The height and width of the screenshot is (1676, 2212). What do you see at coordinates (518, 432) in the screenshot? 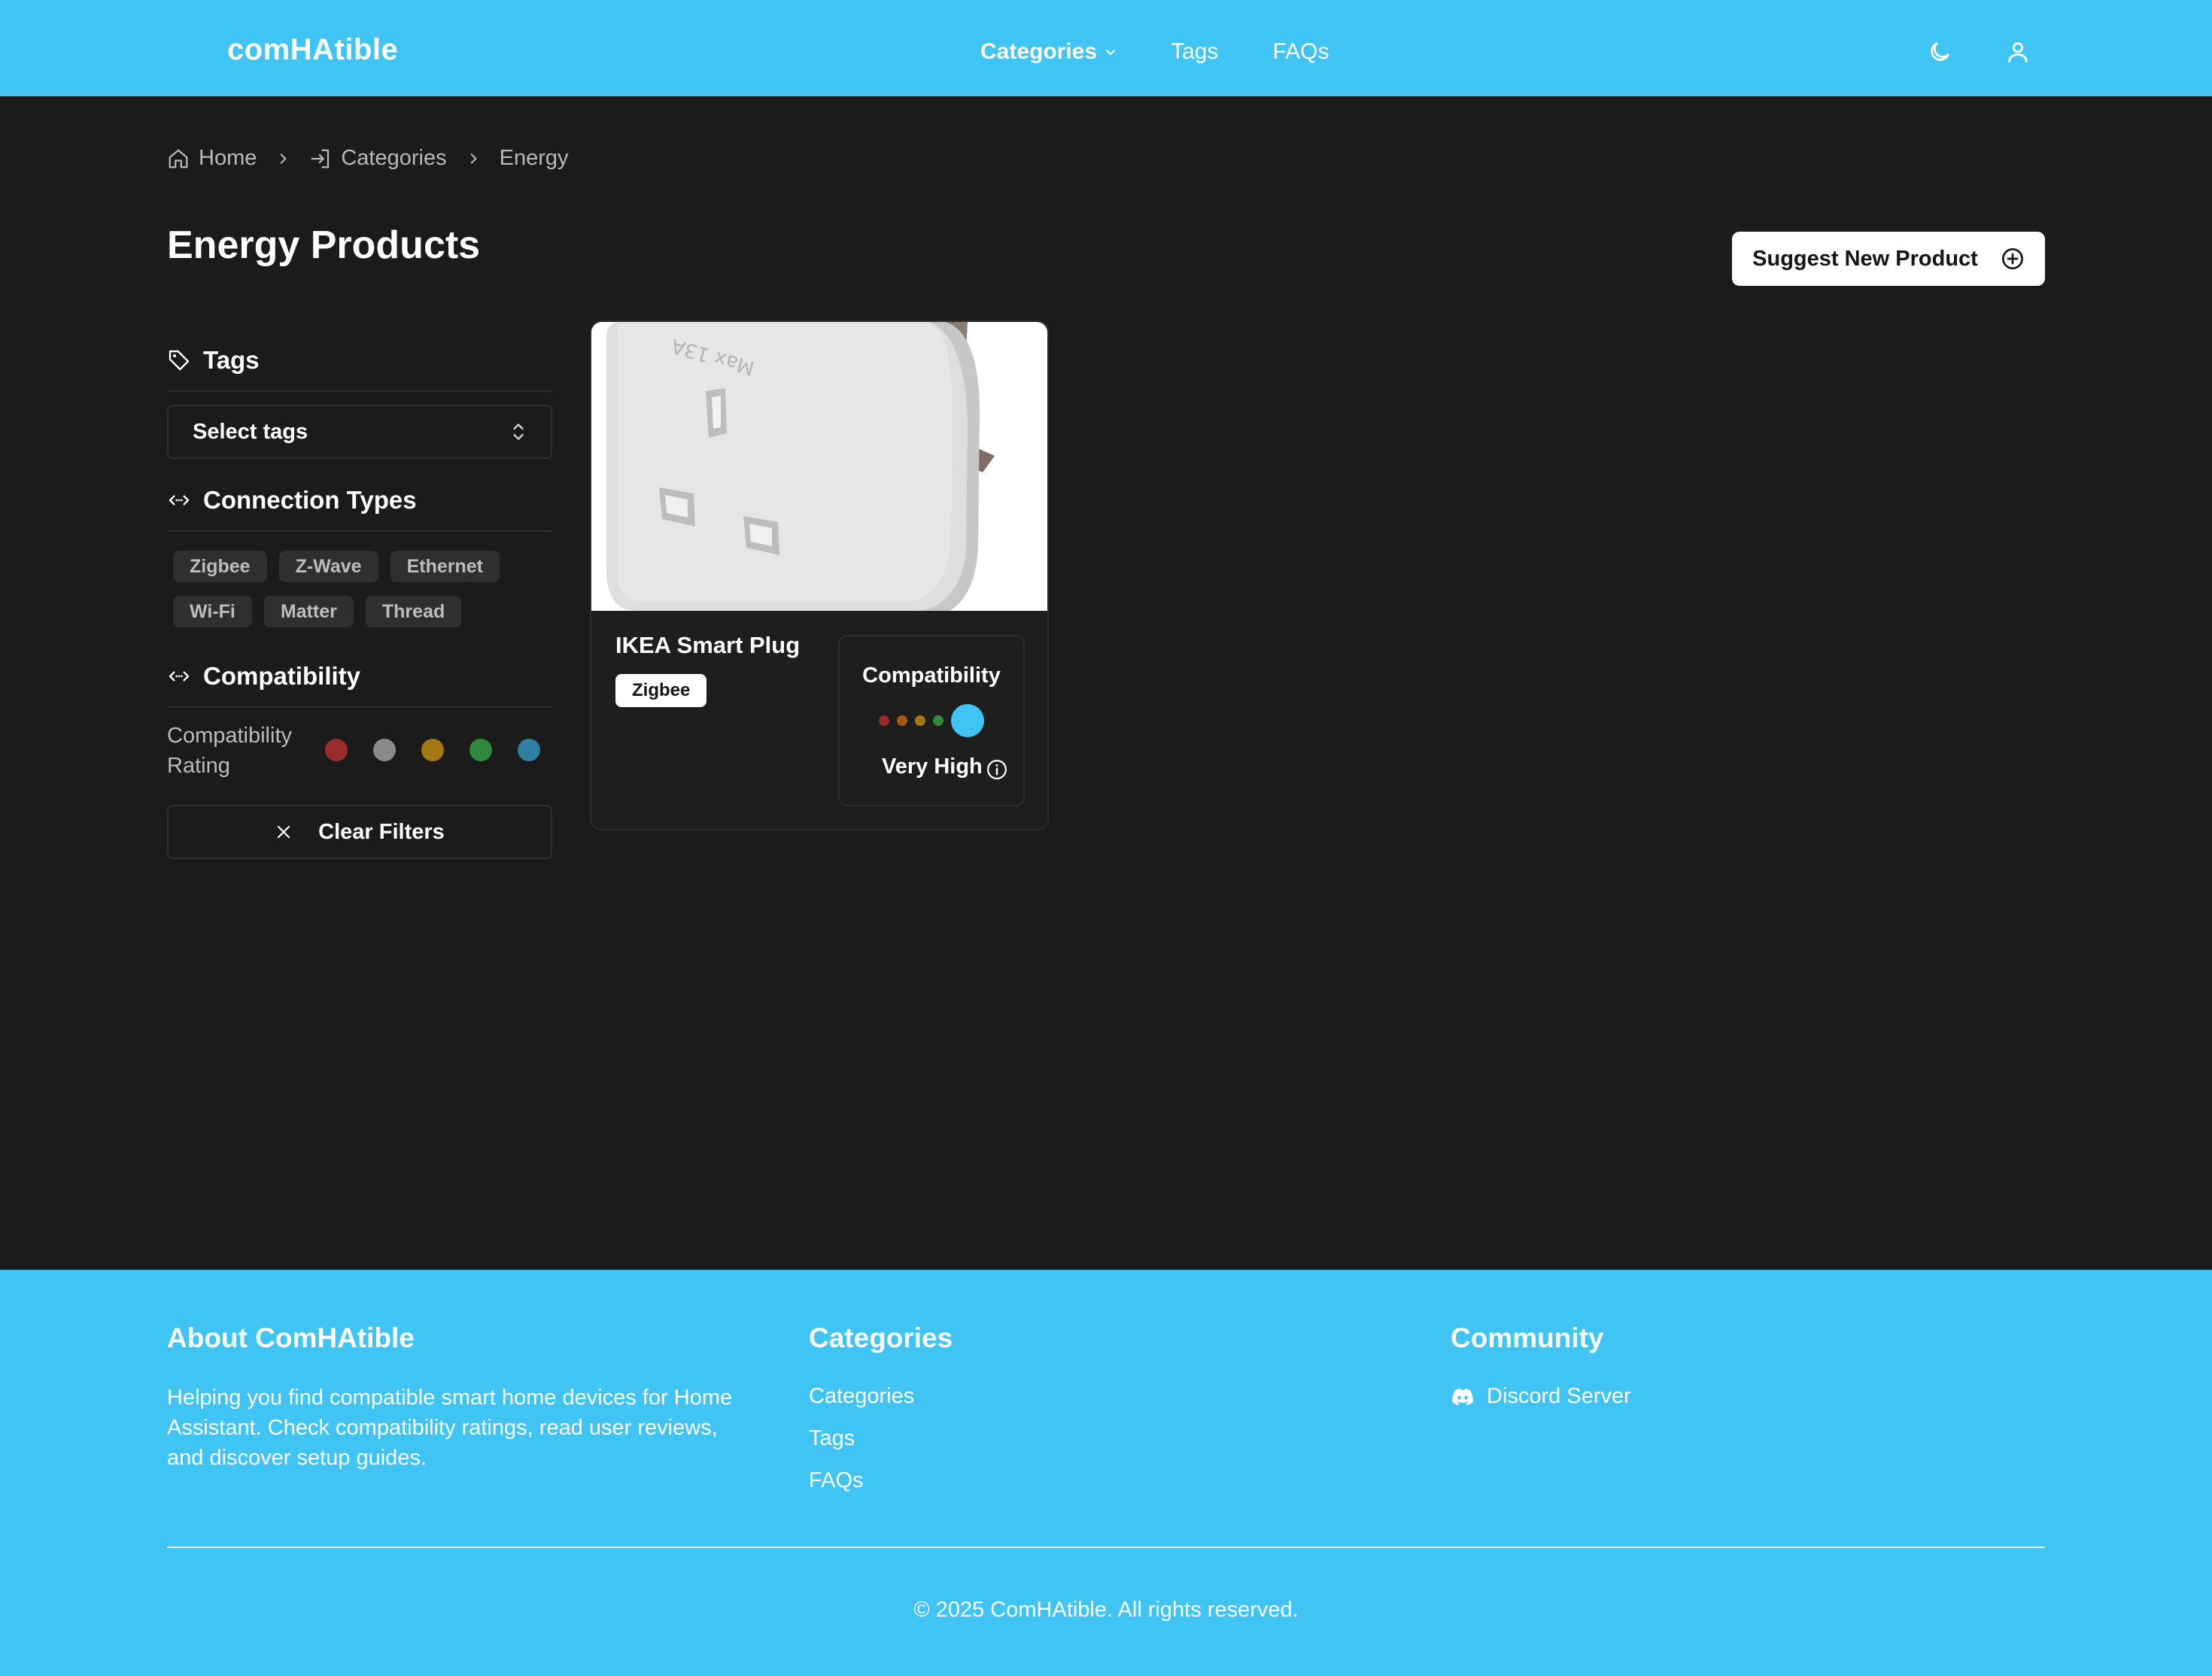
I see `chevron-up-down-icon` at bounding box center [518, 432].